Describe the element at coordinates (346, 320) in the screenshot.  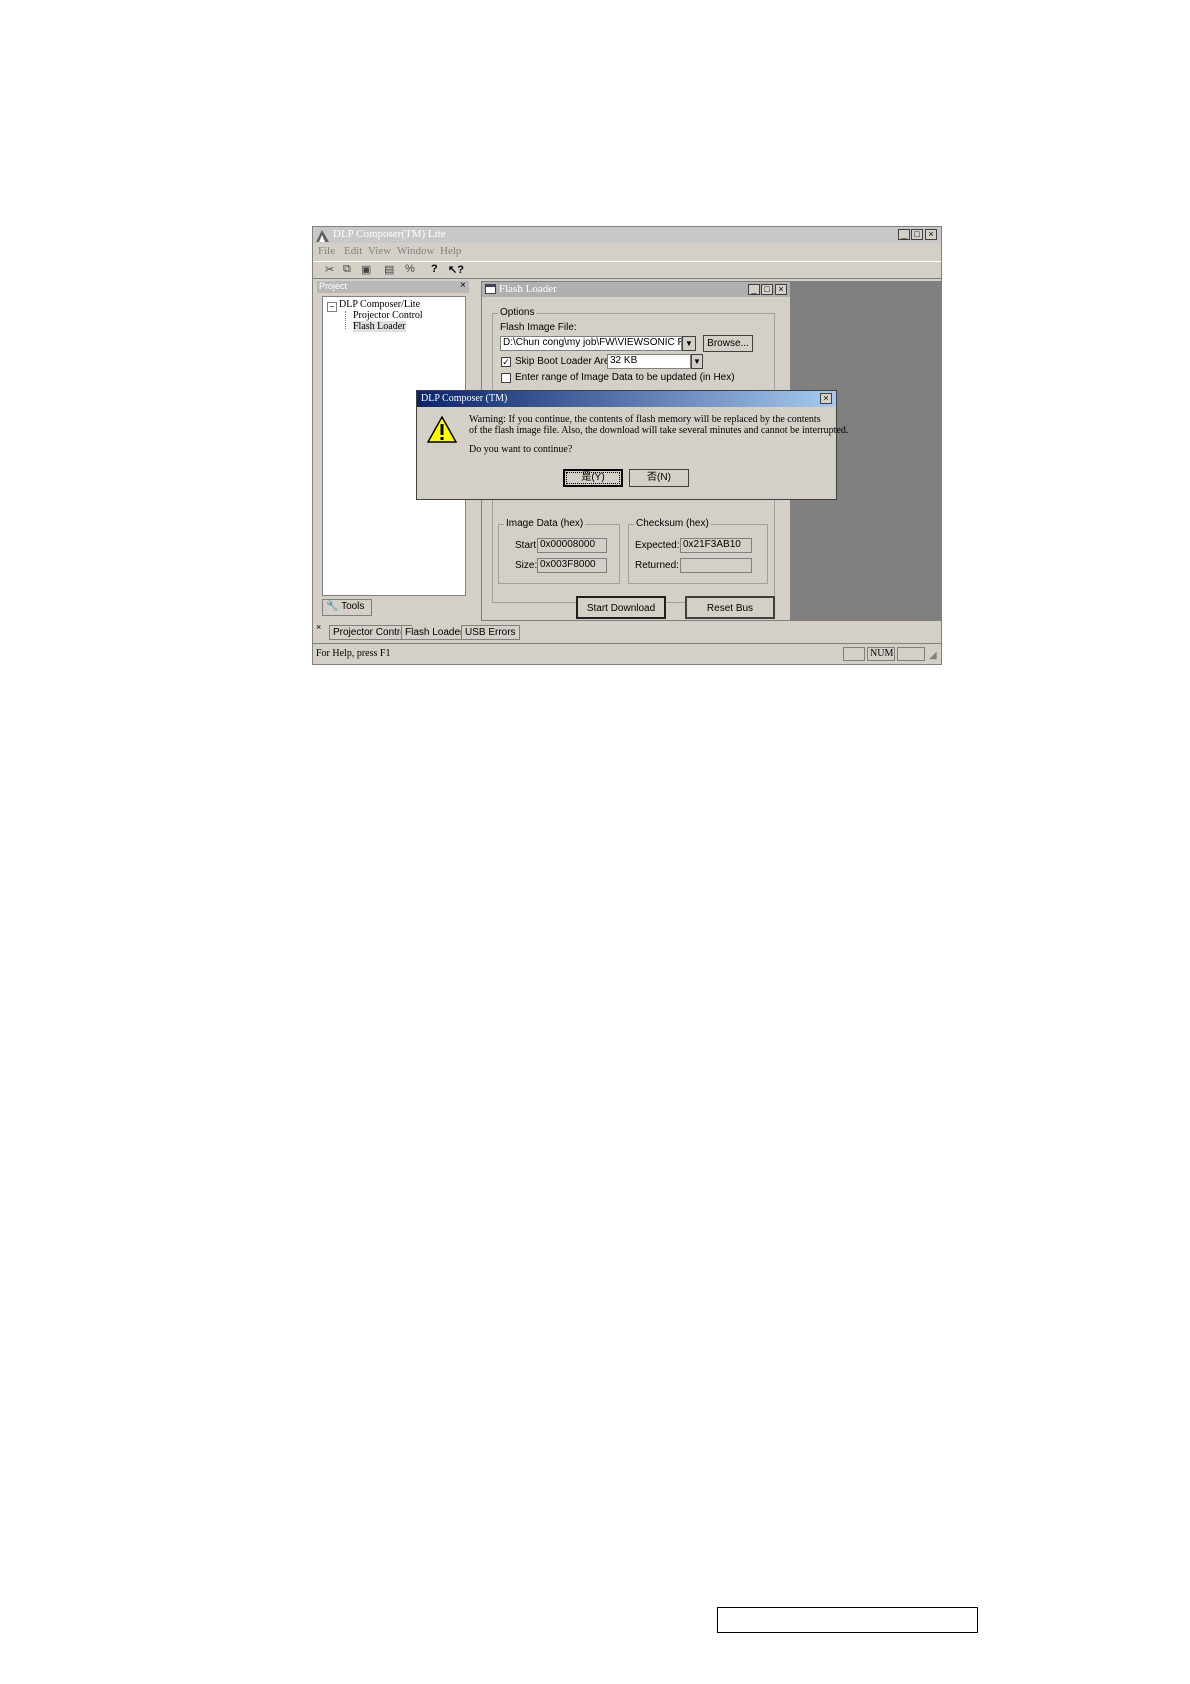
I see `tree-line` at that location.